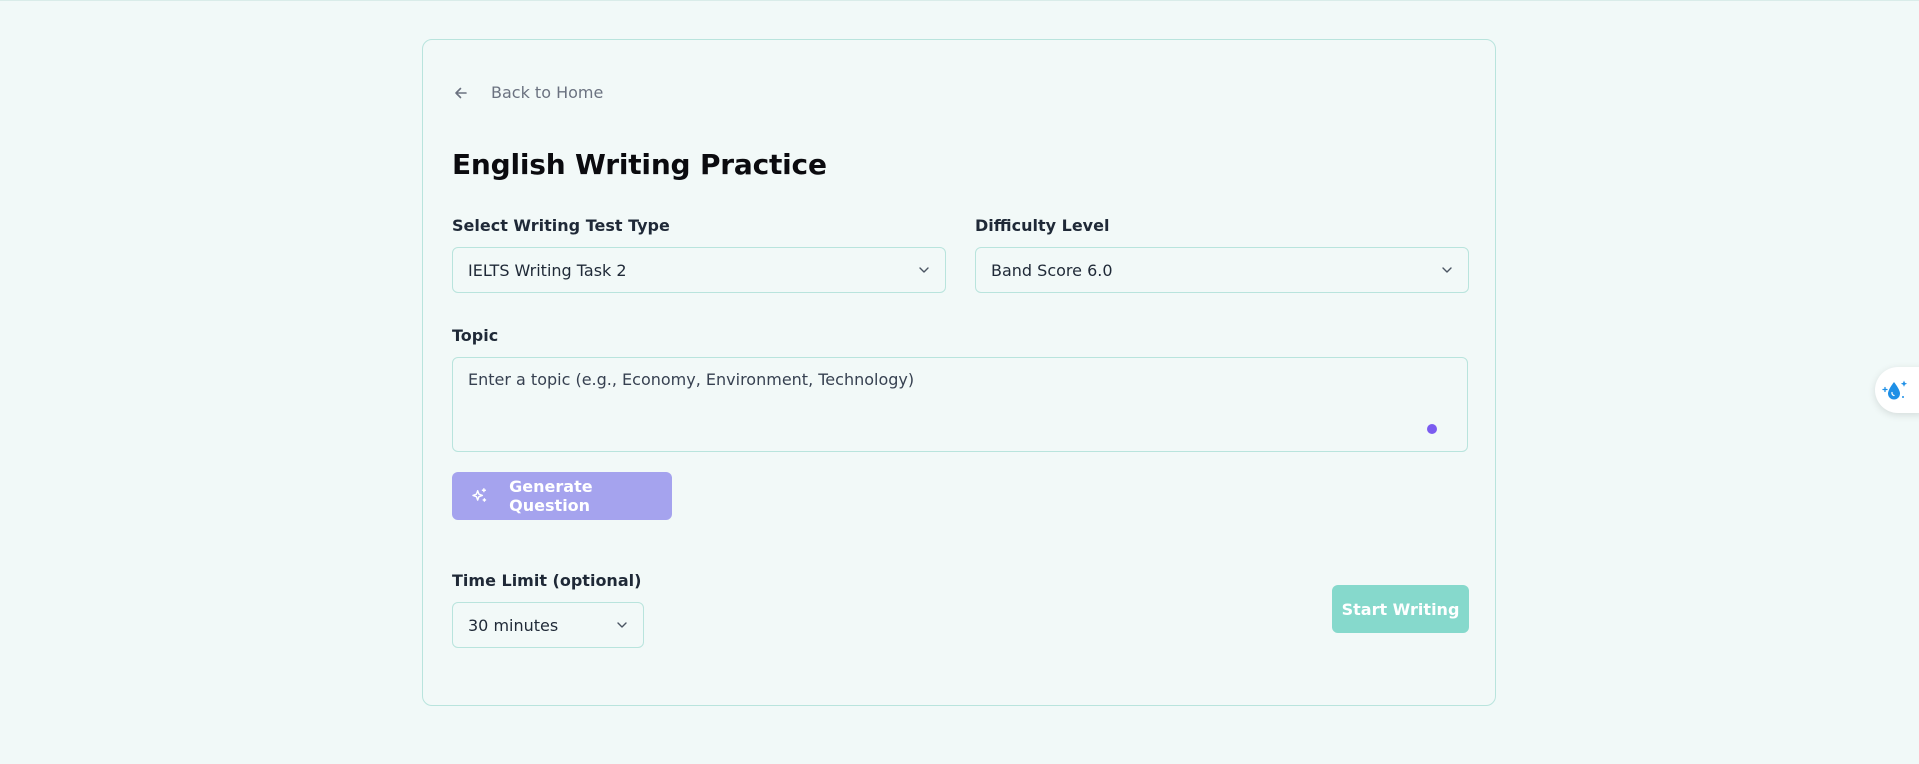 Image resolution: width=1919 pixels, height=764 pixels. I want to click on back-link-label: Back to Home, so click(547, 92).